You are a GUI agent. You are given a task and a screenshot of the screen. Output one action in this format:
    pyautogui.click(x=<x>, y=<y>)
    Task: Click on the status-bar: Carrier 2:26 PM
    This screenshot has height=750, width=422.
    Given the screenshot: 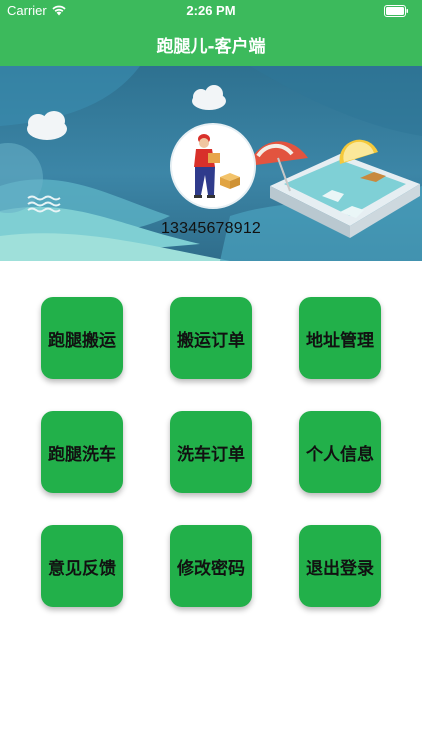 What is the action you would take?
    pyautogui.click(x=211, y=11)
    